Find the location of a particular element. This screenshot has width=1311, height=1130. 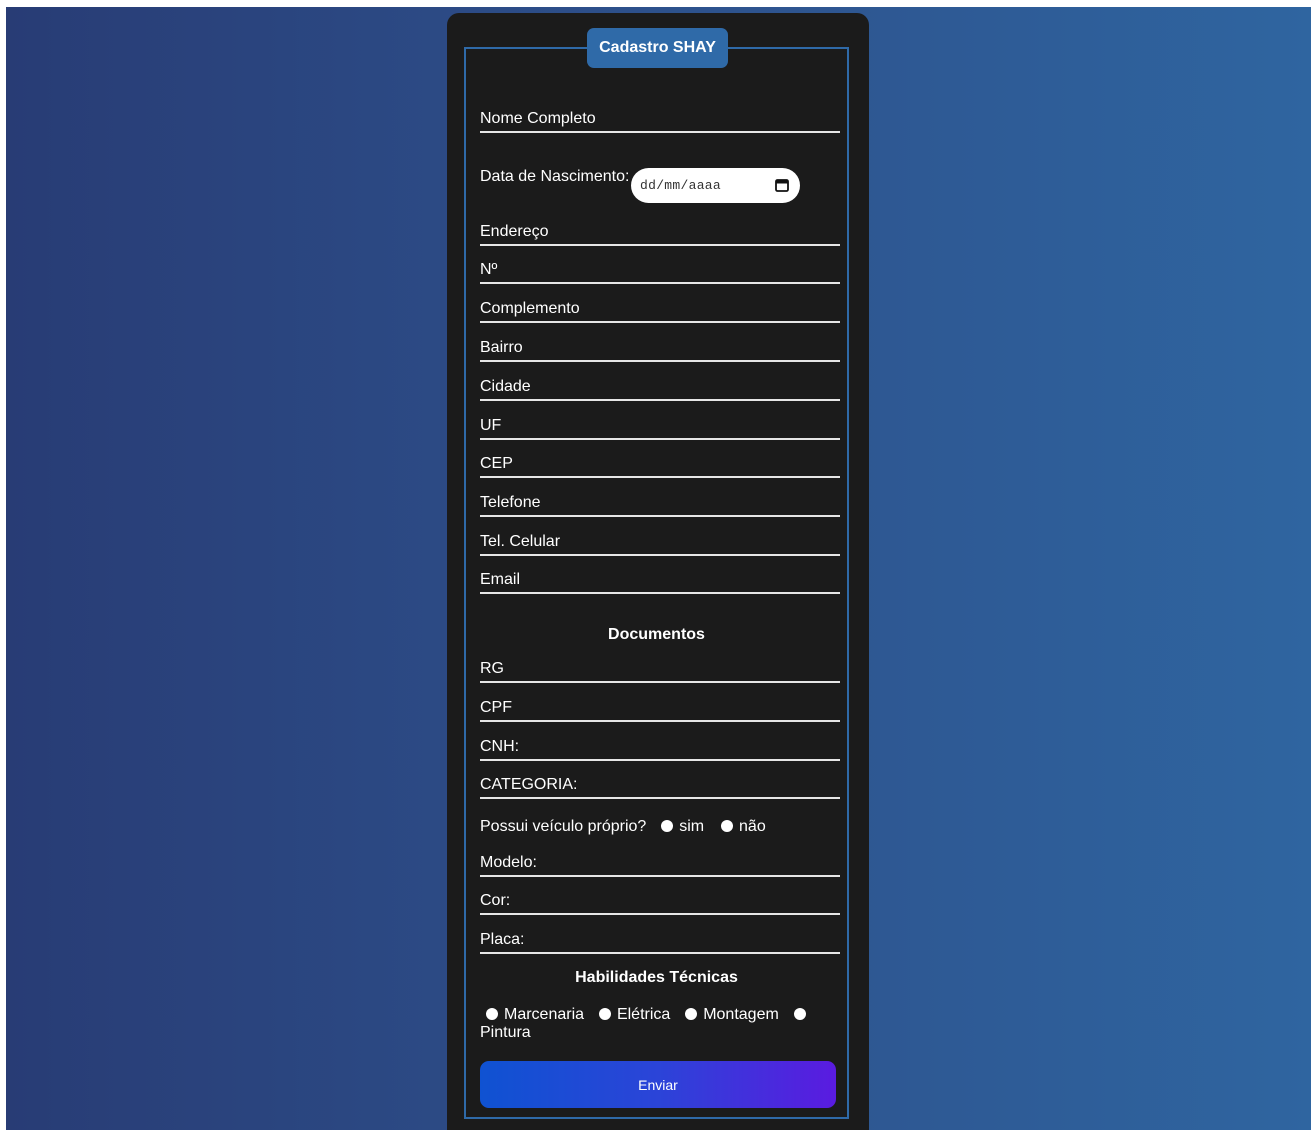

nascimento-label: Data de Nascimento: is located at coordinates (555, 176).